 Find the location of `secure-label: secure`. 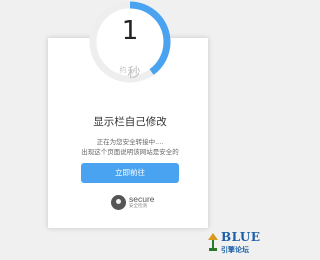

secure-label: secure is located at coordinates (142, 199).